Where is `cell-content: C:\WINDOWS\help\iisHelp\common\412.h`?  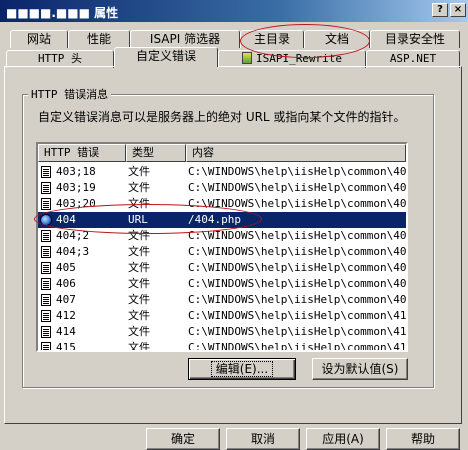
cell-content: C:\WINDOWS\help\iisHelp\common\412.h is located at coordinates (298, 315).